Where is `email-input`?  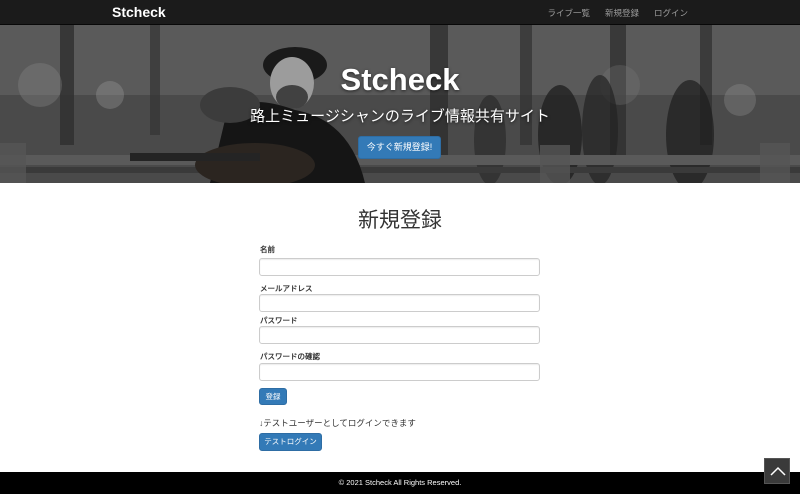 email-input is located at coordinates (399, 303).